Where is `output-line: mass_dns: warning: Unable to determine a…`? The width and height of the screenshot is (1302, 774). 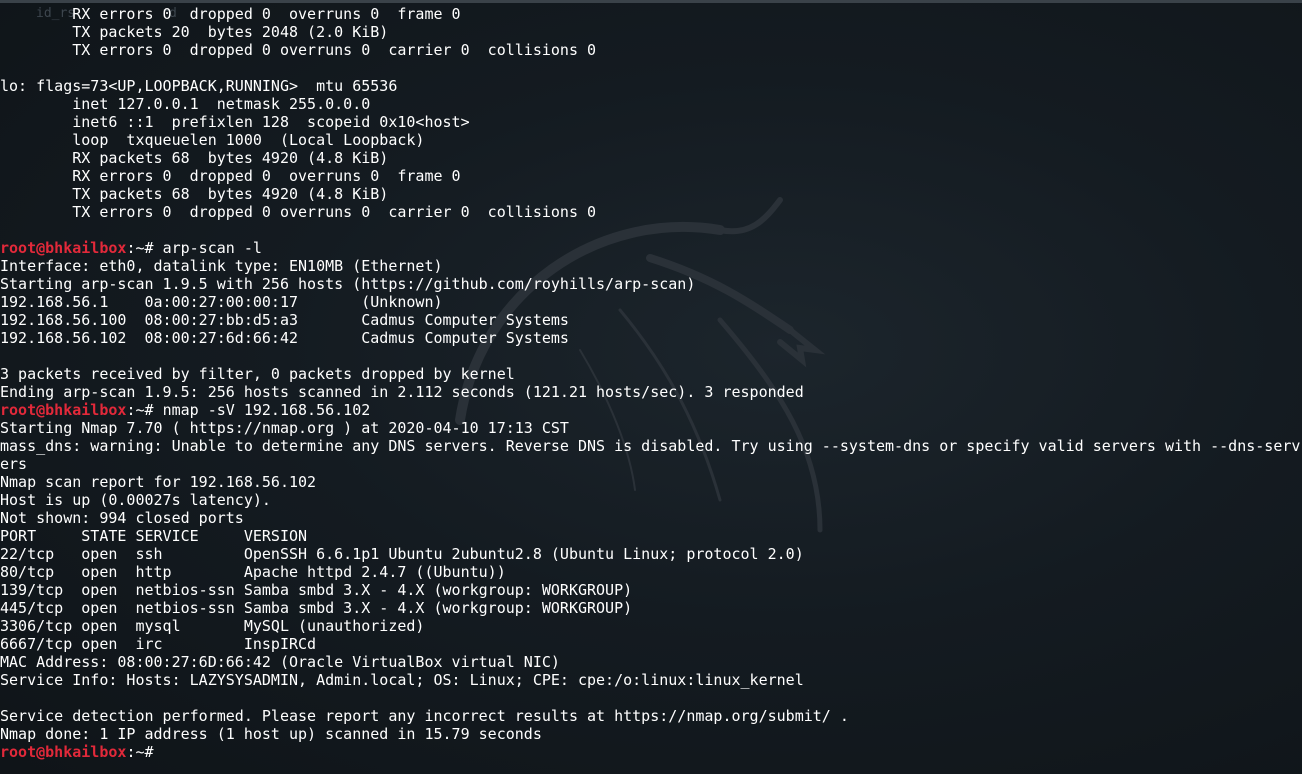
output-line: mass_dns: warning: Unable to determine a… is located at coordinates (650, 446).